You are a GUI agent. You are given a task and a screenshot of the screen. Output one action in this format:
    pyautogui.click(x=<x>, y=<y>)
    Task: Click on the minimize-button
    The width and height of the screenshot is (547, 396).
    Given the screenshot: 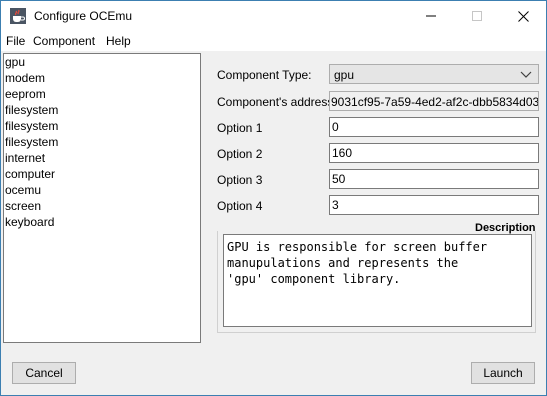 What is the action you would take?
    pyautogui.click(x=431, y=16)
    